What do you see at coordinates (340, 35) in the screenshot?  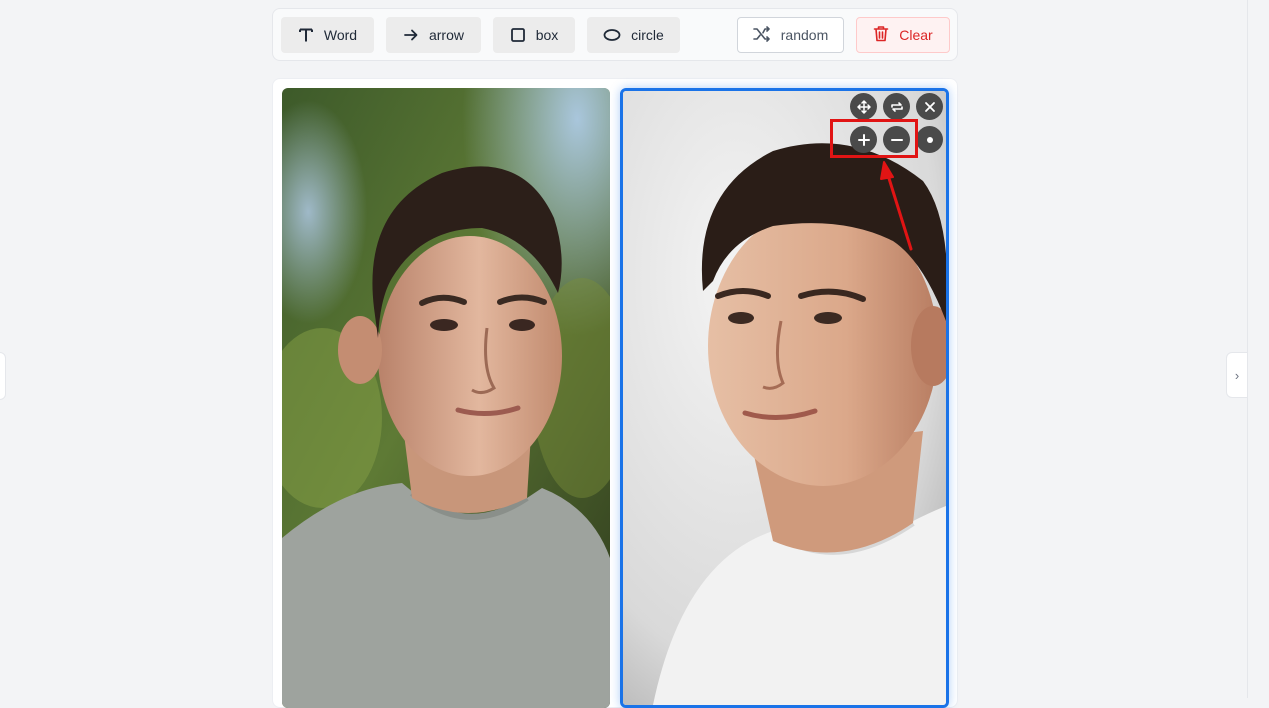 I see `word-tool-label: Word` at bounding box center [340, 35].